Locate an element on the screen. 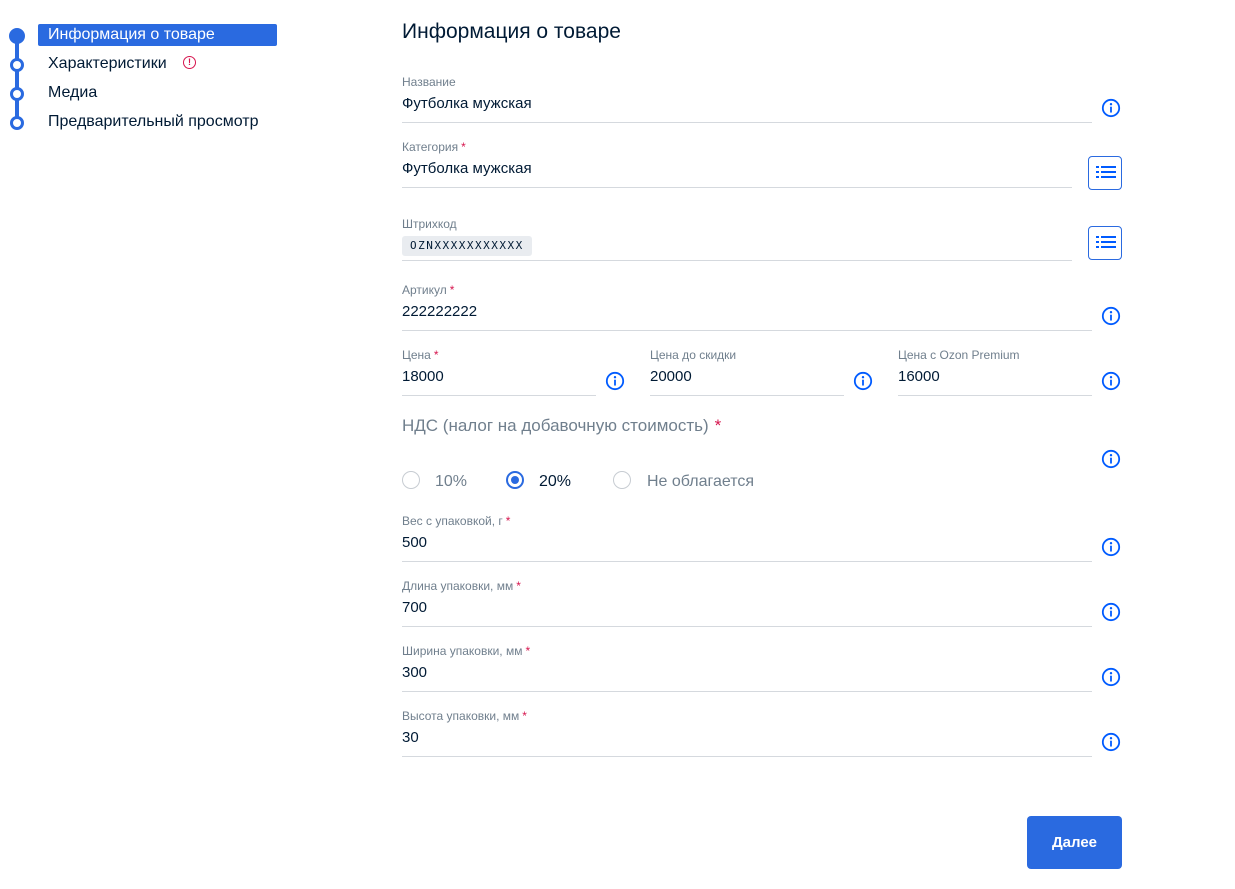 Image resolution: width=1235 pixels, height=889 pixels. category-list-button is located at coordinates (1105, 173).